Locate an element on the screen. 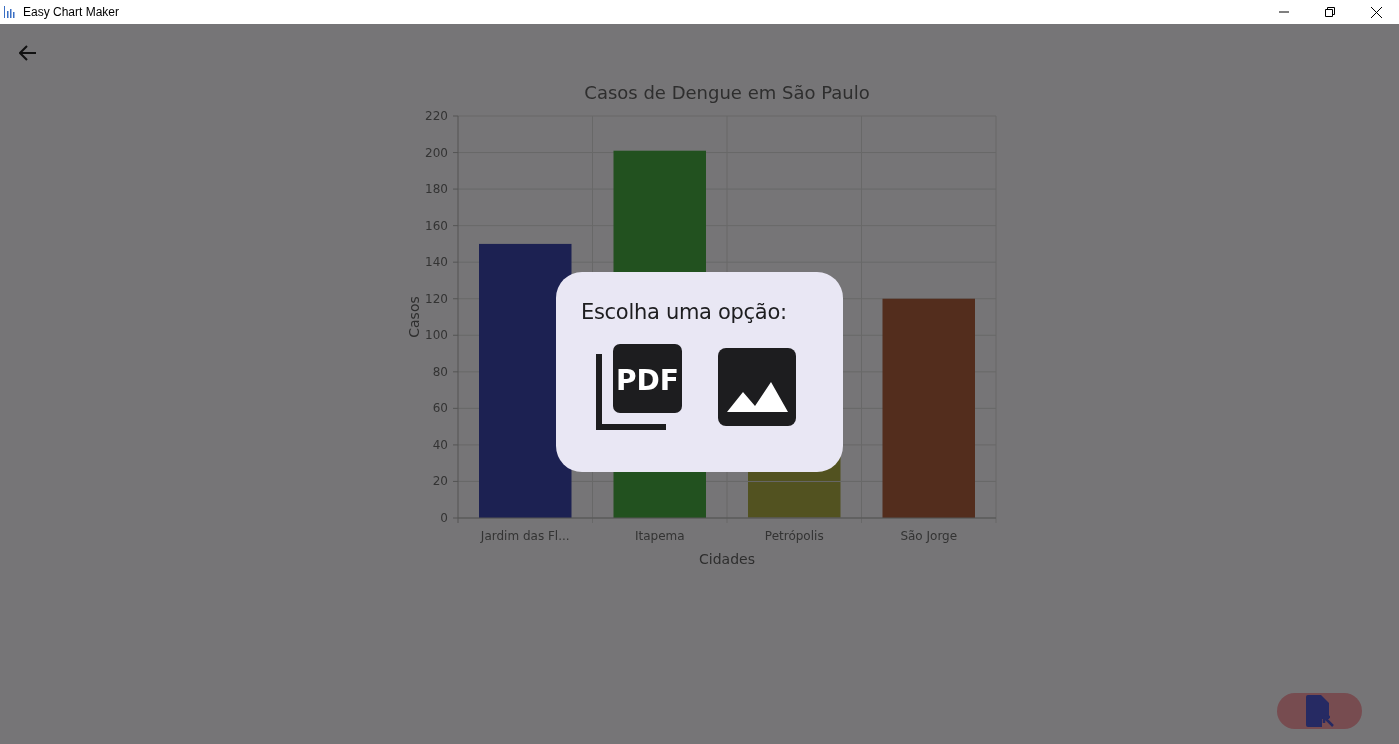  file-export-icon is located at coordinates (1319, 711).